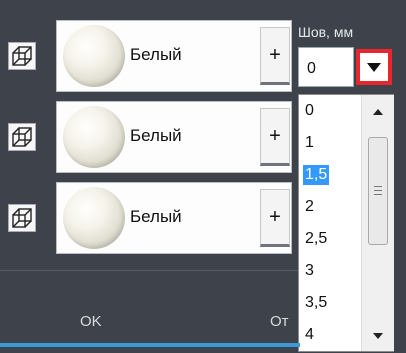  What do you see at coordinates (309, 335) in the screenshot?
I see `seam-option: 4` at bounding box center [309, 335].